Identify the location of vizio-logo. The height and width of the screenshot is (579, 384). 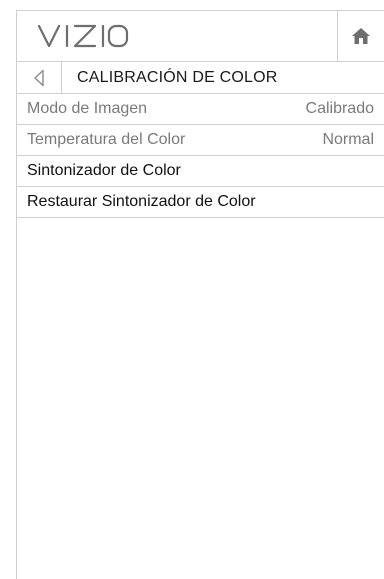
(177, 36).